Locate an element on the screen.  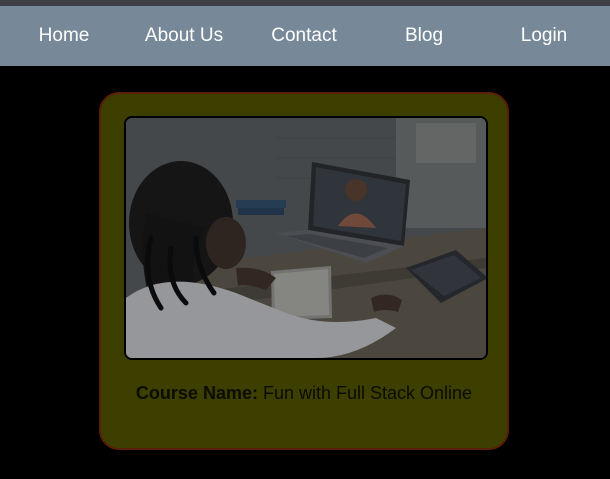
nav-link-home: Home is located at coordinates (64, 36).